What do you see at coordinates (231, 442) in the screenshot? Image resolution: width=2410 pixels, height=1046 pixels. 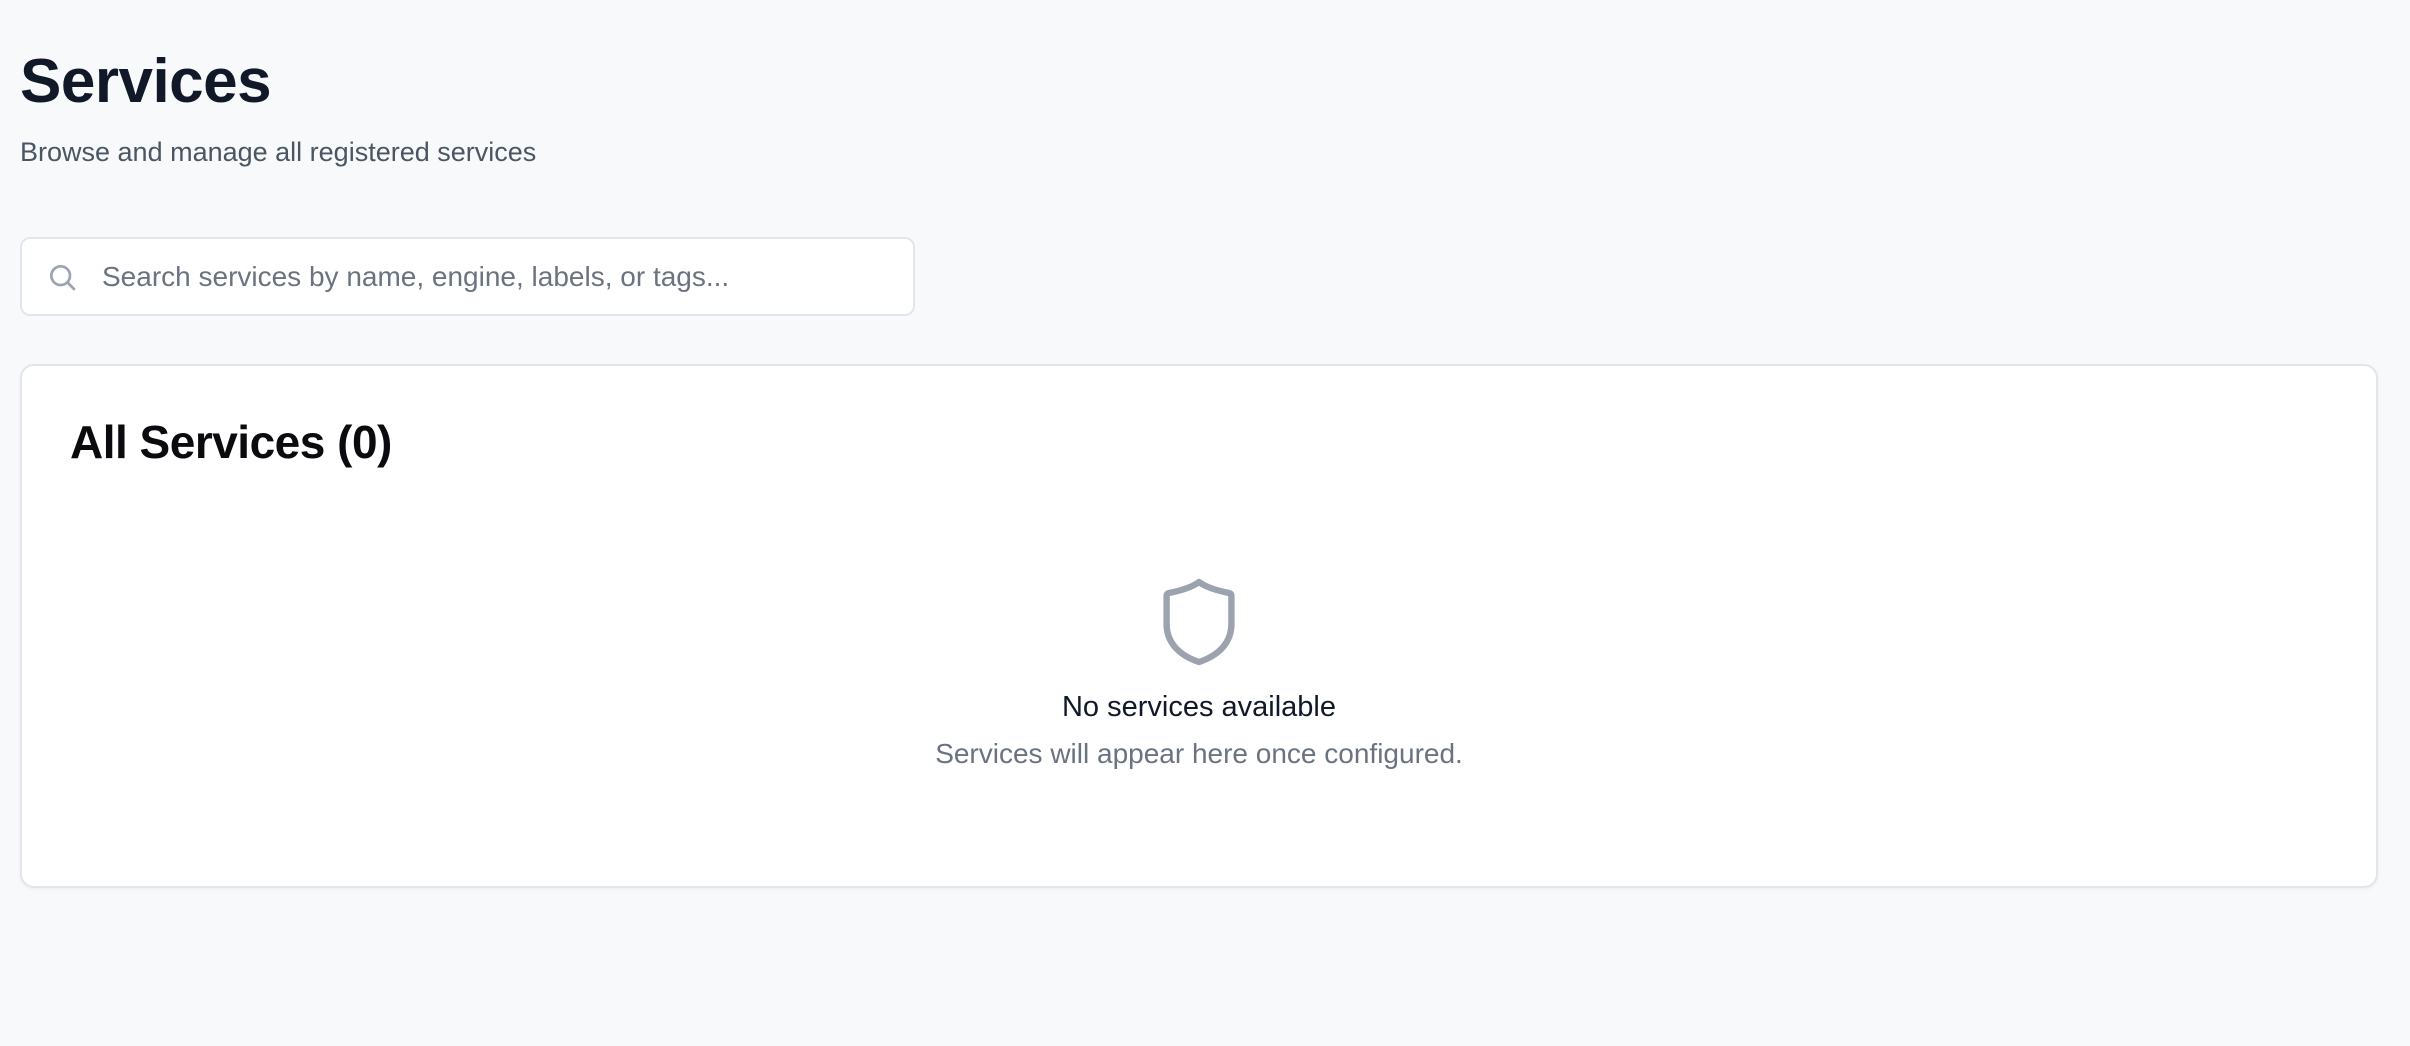 I see `card-title: All Services (0)` at bounding box center [231, 442].